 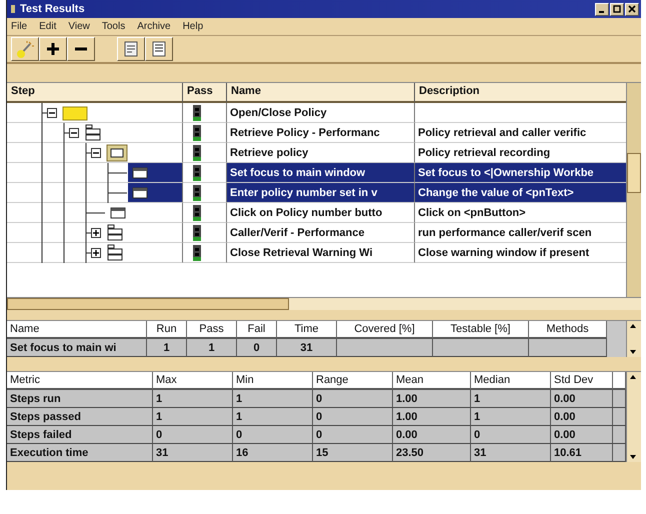 What do you see at coordinates (95, 93) in the screenshot?
I see `column-header: Step` at bounding box center [95, 93].